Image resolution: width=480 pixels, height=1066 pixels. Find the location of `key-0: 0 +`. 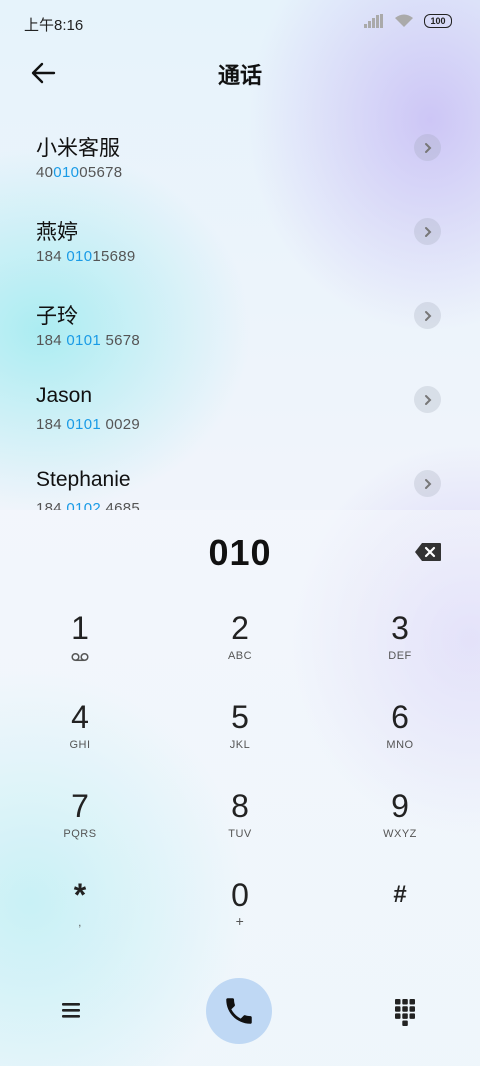

key-0: 0 + is located at coordinates (240, 917).